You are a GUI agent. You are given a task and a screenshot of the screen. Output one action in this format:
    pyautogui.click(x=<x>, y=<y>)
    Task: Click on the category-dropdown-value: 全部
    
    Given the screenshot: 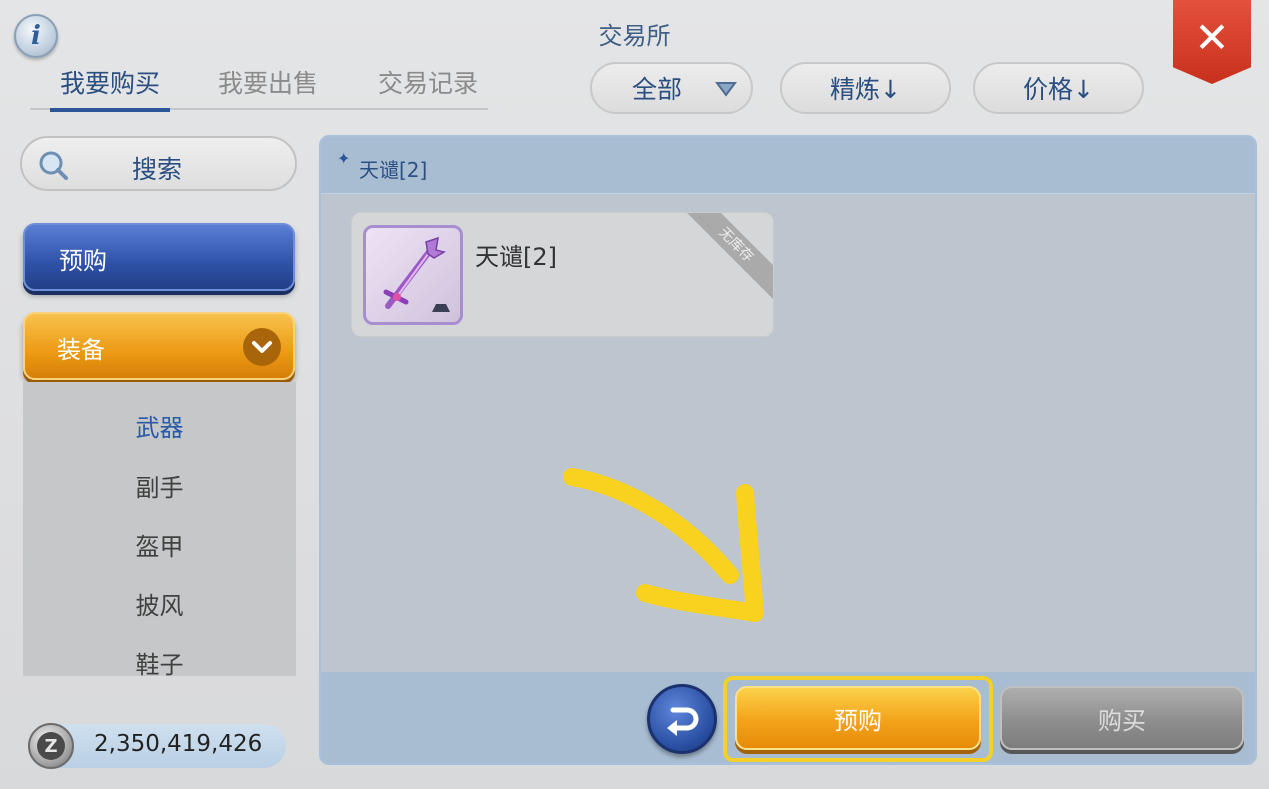 What is the action you would take?
    pyautogui.click(x=657, y=89)
    